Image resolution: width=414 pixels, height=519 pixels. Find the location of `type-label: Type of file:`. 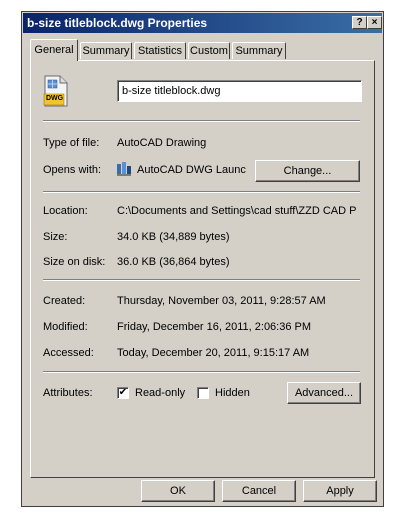

type-label: Type of file: is located at coordinates (71, 143).